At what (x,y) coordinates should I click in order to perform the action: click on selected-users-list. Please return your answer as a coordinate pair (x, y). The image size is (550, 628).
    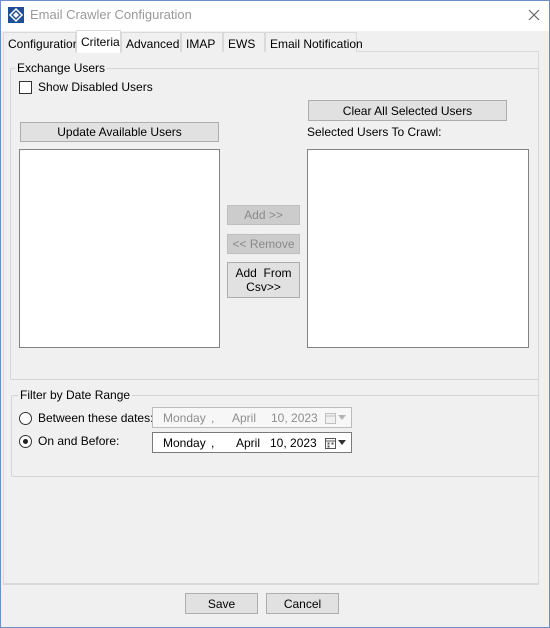
    Looking at the image, I should click on (418, 248).